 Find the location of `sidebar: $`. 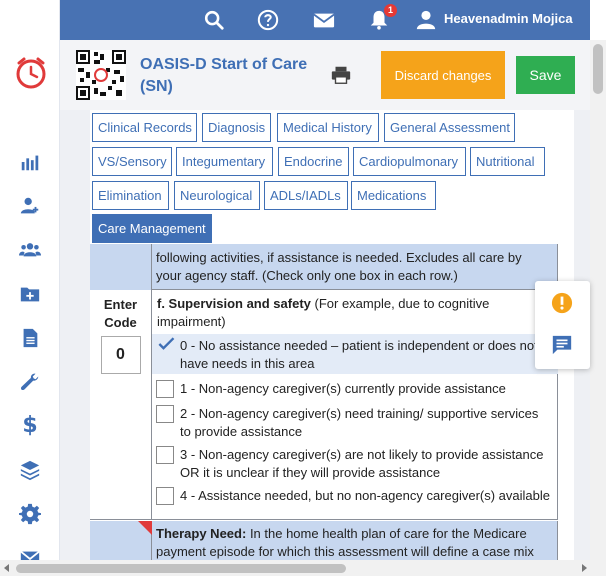

sidebar: $ is located at coordinates (30, 288).